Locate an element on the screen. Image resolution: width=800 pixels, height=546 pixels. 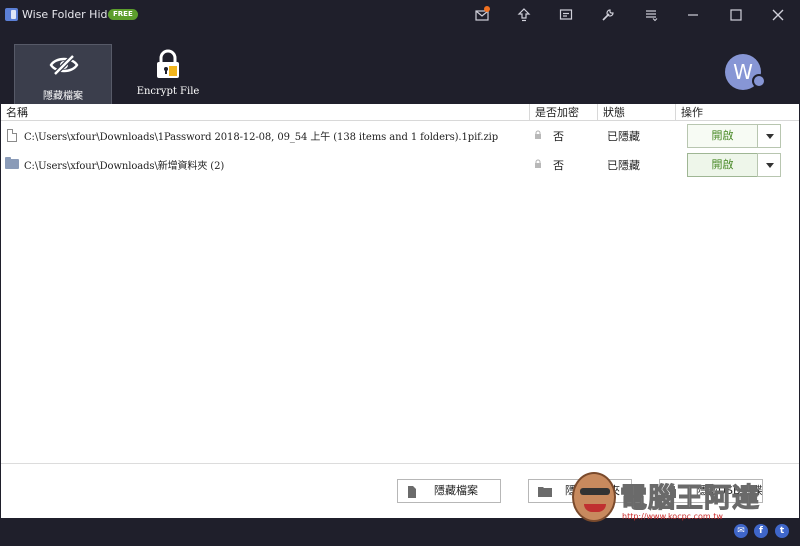
tab-encrypt-file: Encrypt File is located at coordinates (168, 74).